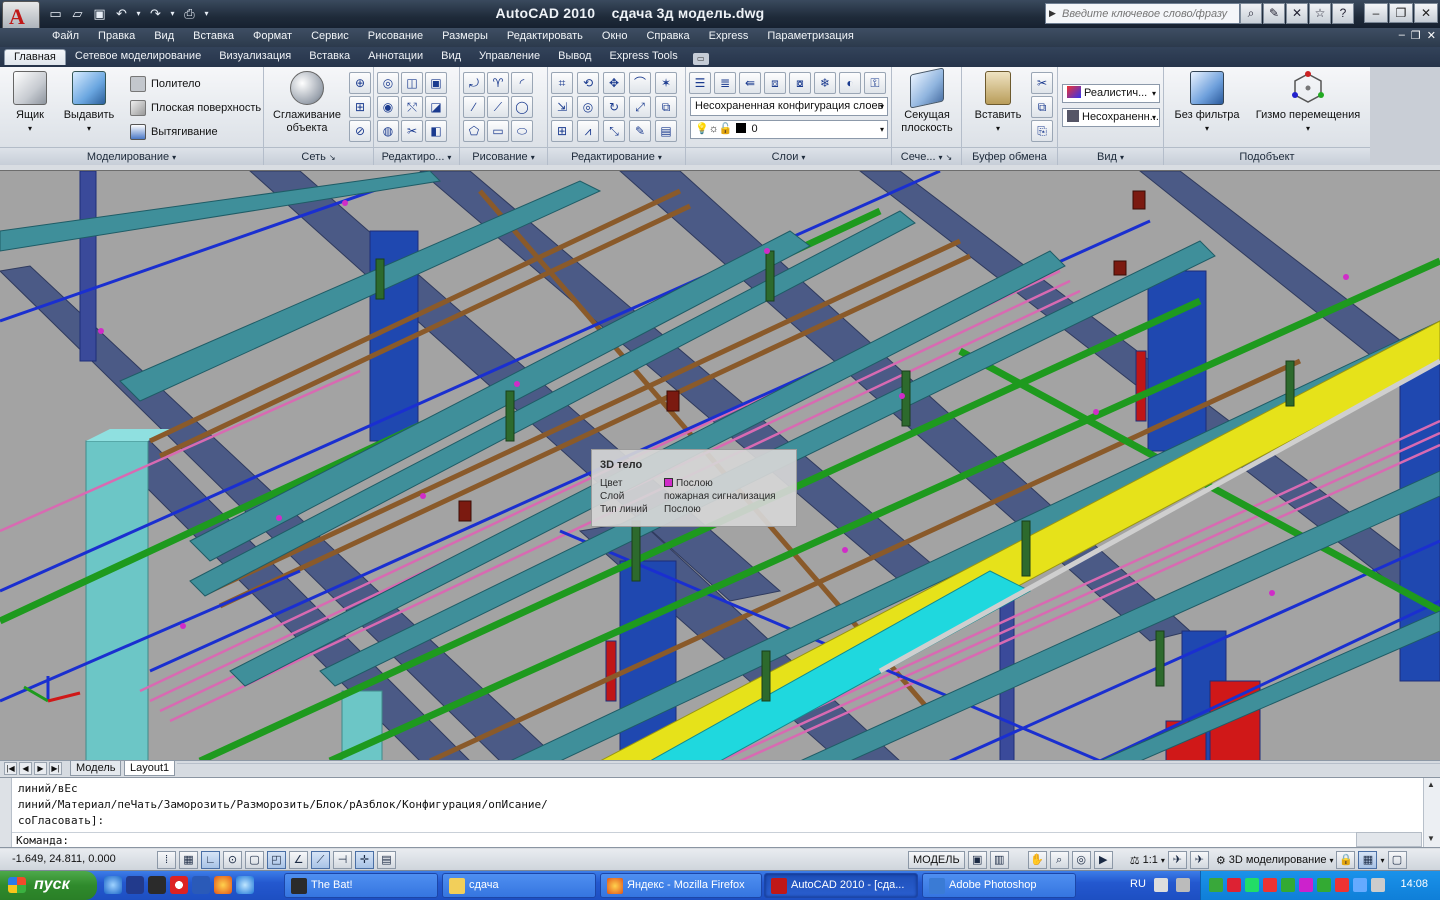  I want to click on communication-center-icon: ✕, so click(1297, 13).